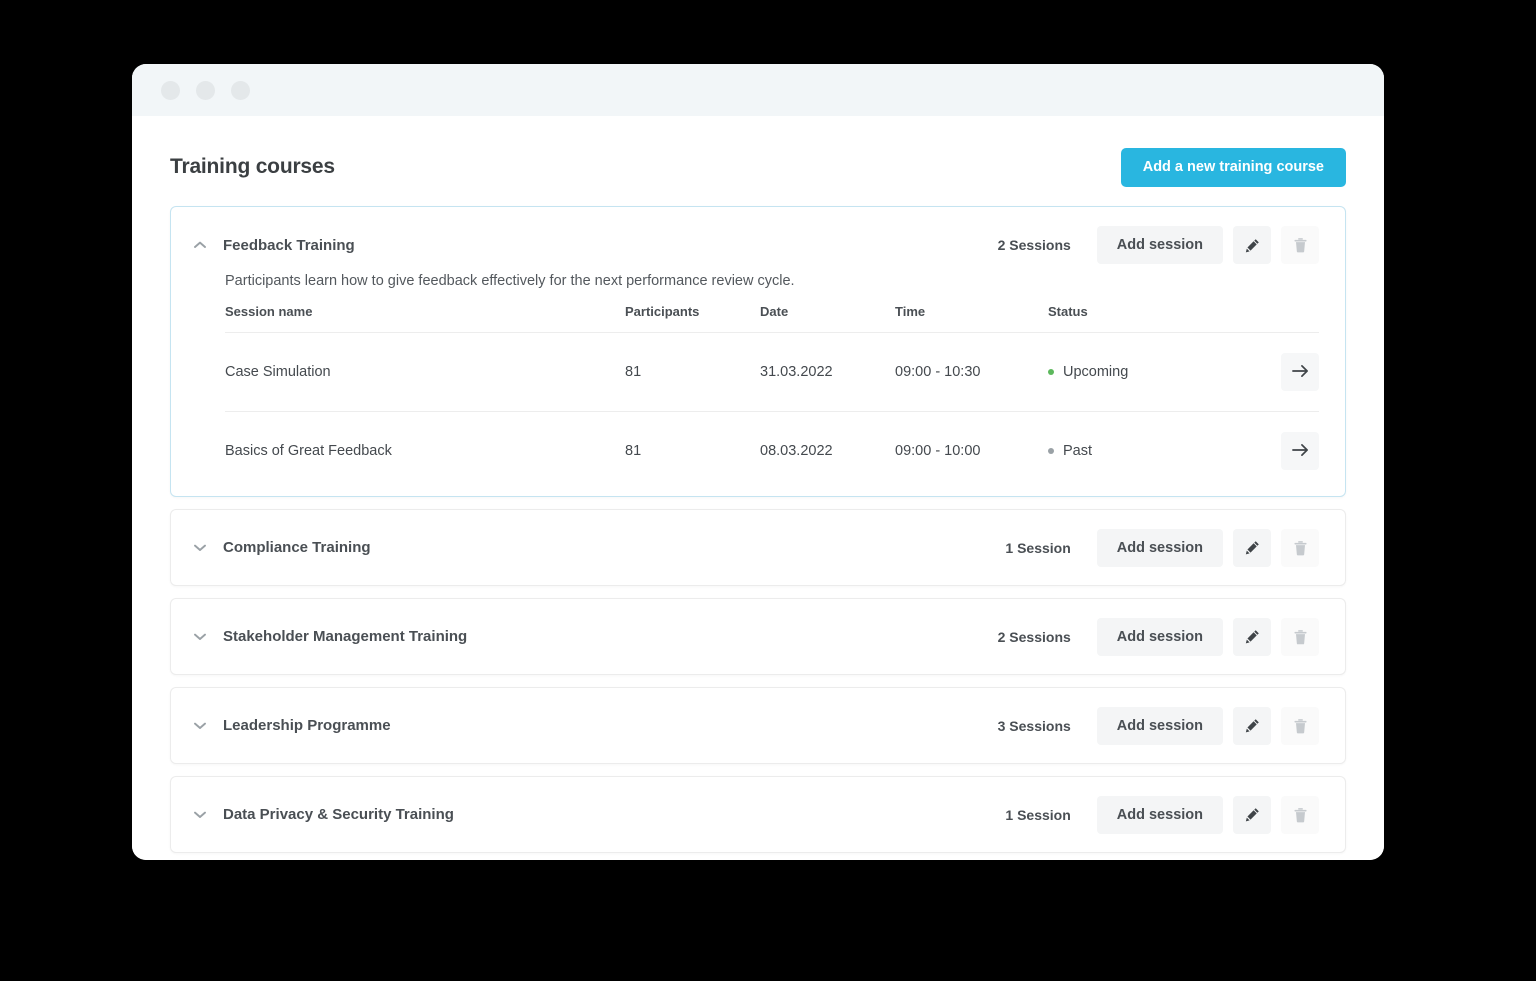  What do you see at coordinates (170, 90) in the screenshot?
I see `close-dot` at bounding box center [170, 90].